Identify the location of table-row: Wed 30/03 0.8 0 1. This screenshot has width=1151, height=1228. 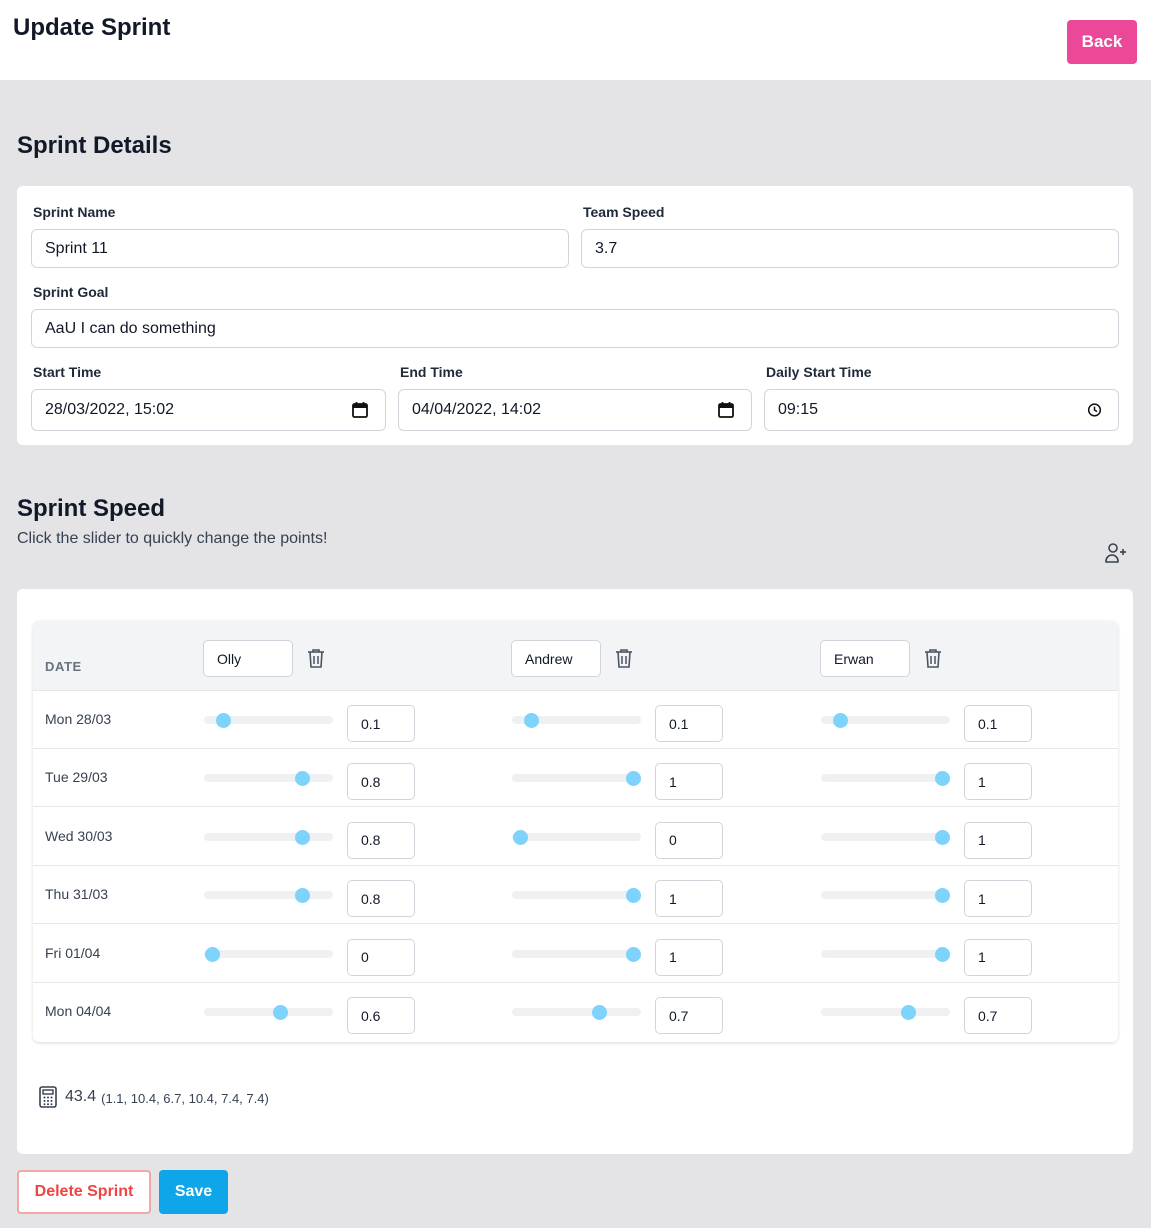
(575, 837).